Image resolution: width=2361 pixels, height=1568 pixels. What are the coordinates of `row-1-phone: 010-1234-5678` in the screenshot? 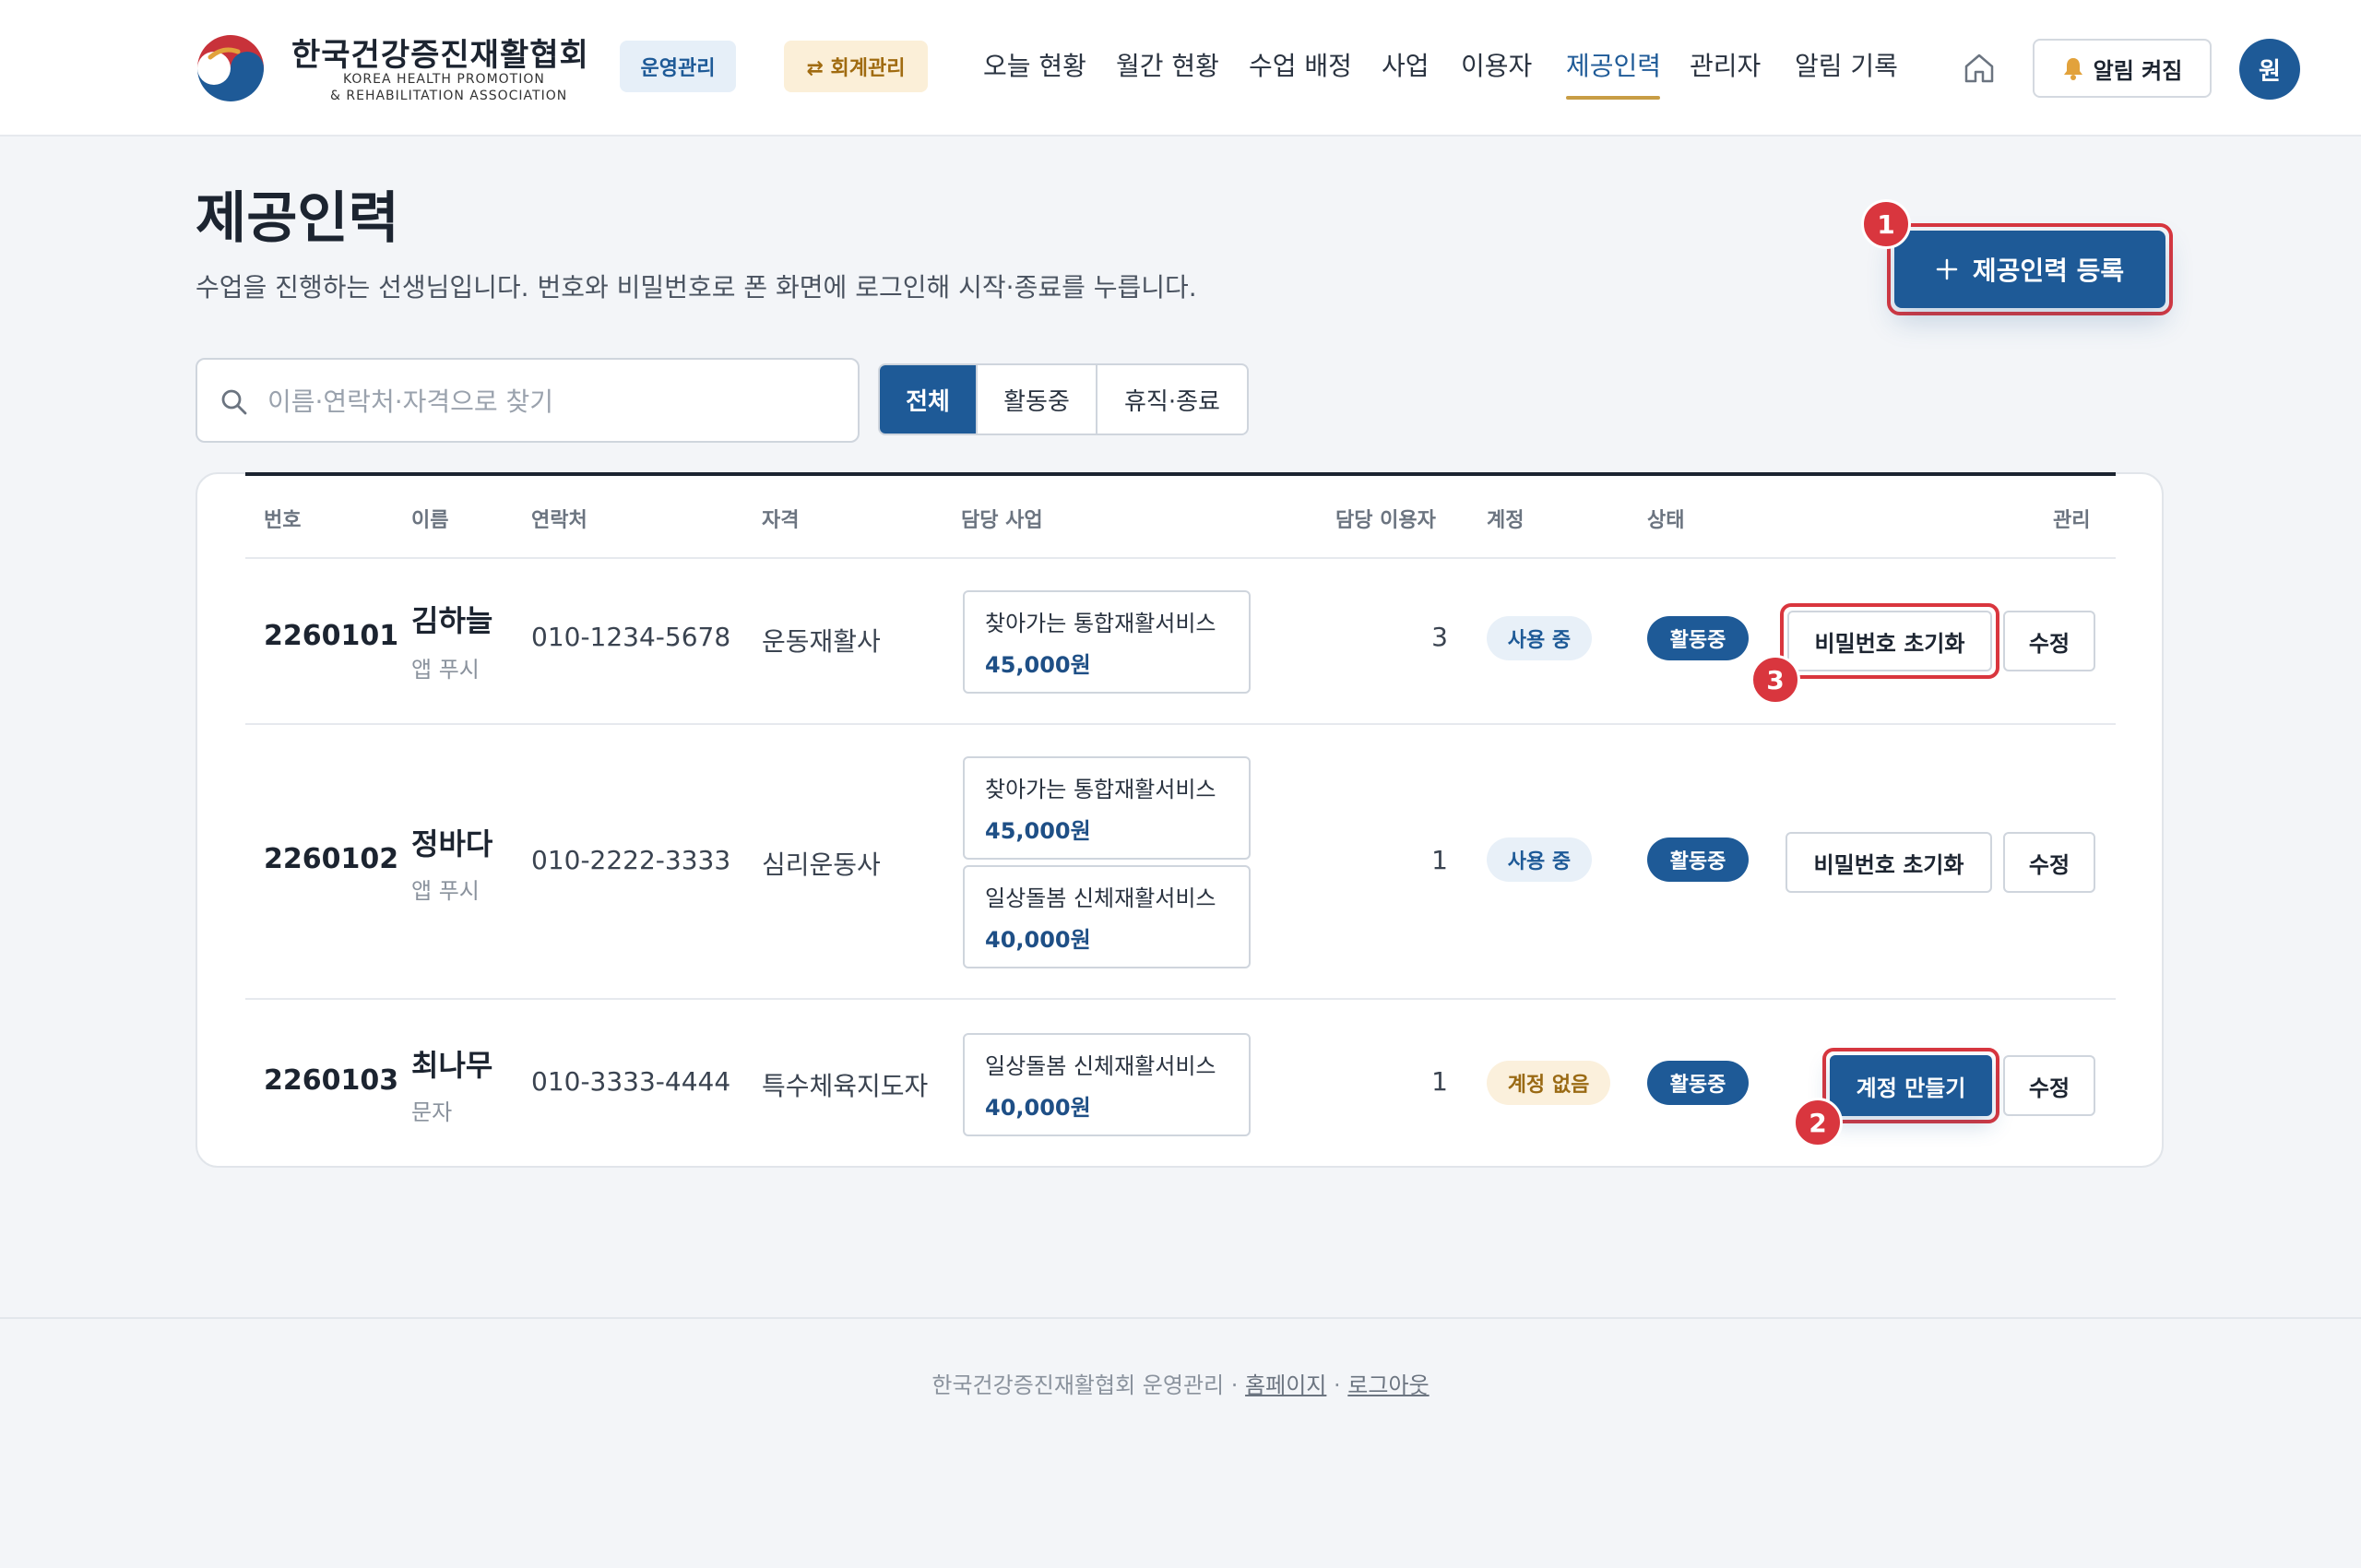 It's located at (631, 637).